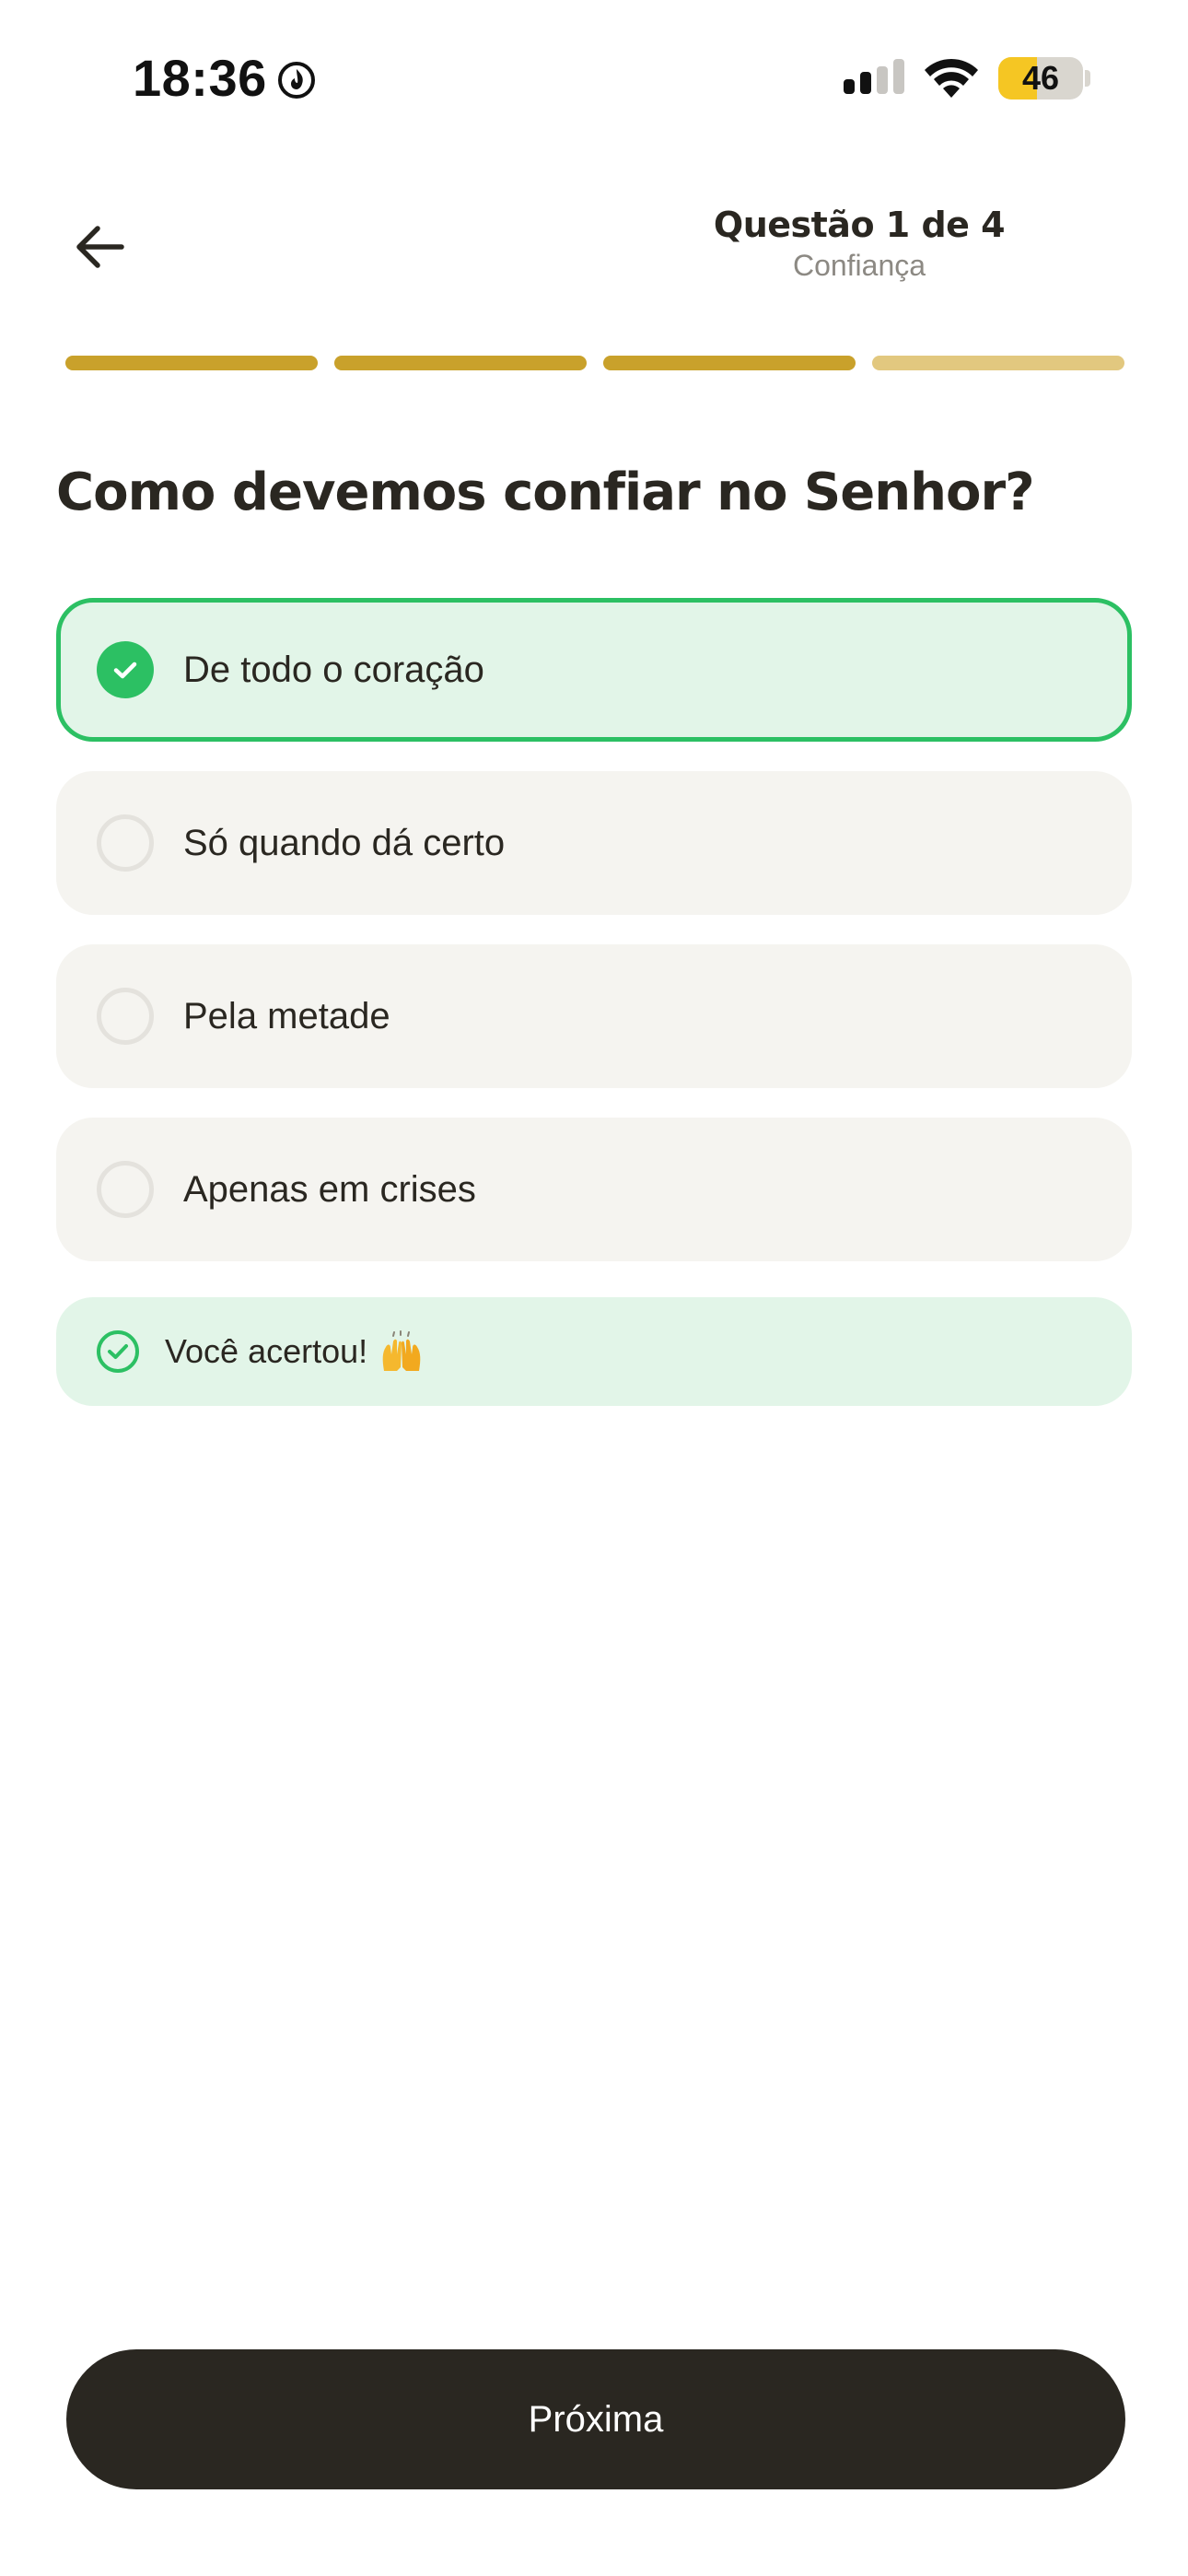 The height and width of the screenshot is (2576, 1188). I want to click on answer-option: Pela metade, so click(594, 1016).